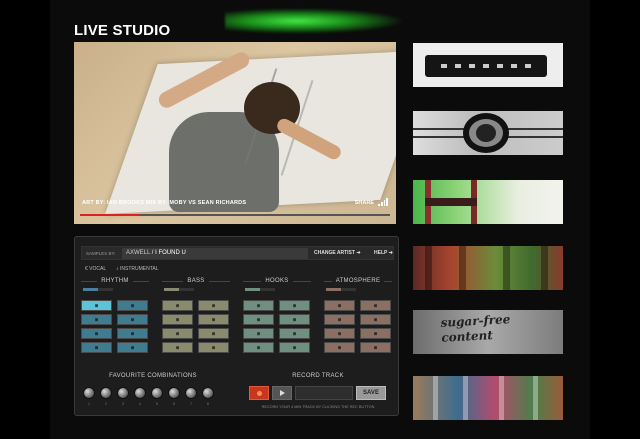 This screenshot has height=439, width=640. What do you see at coordinates (115, 281) in the screenshot?
I see `column-label: RHYTHM` at bounding box center [115, 281].